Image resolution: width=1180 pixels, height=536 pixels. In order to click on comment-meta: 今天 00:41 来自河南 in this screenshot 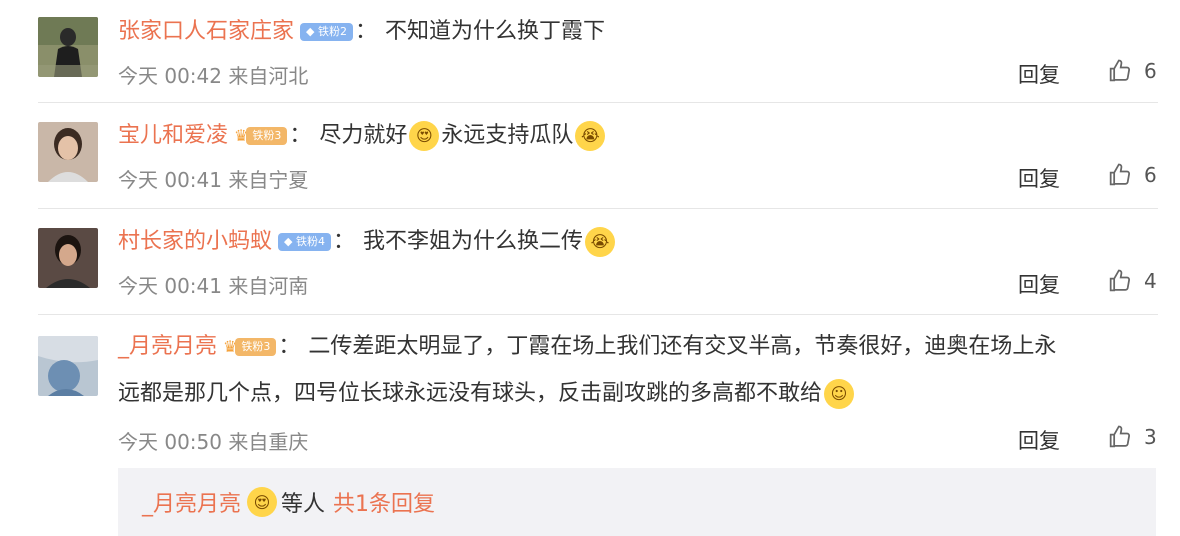, I will do `click(213, 284)`.